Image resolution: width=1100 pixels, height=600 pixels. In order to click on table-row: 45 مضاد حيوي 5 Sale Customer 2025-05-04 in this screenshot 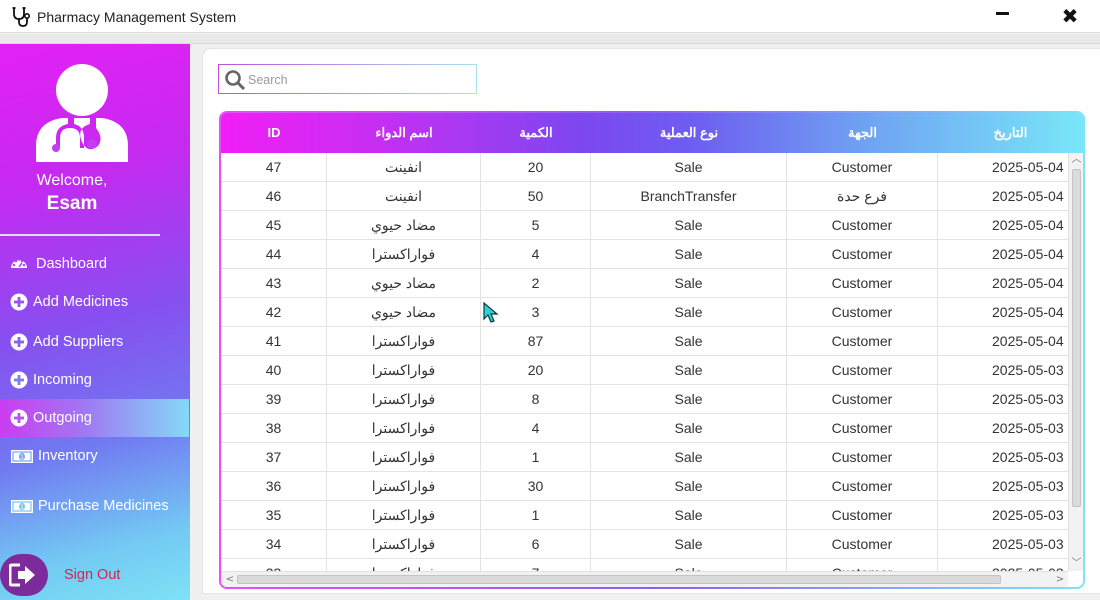, I will do `click(644, 225)`.